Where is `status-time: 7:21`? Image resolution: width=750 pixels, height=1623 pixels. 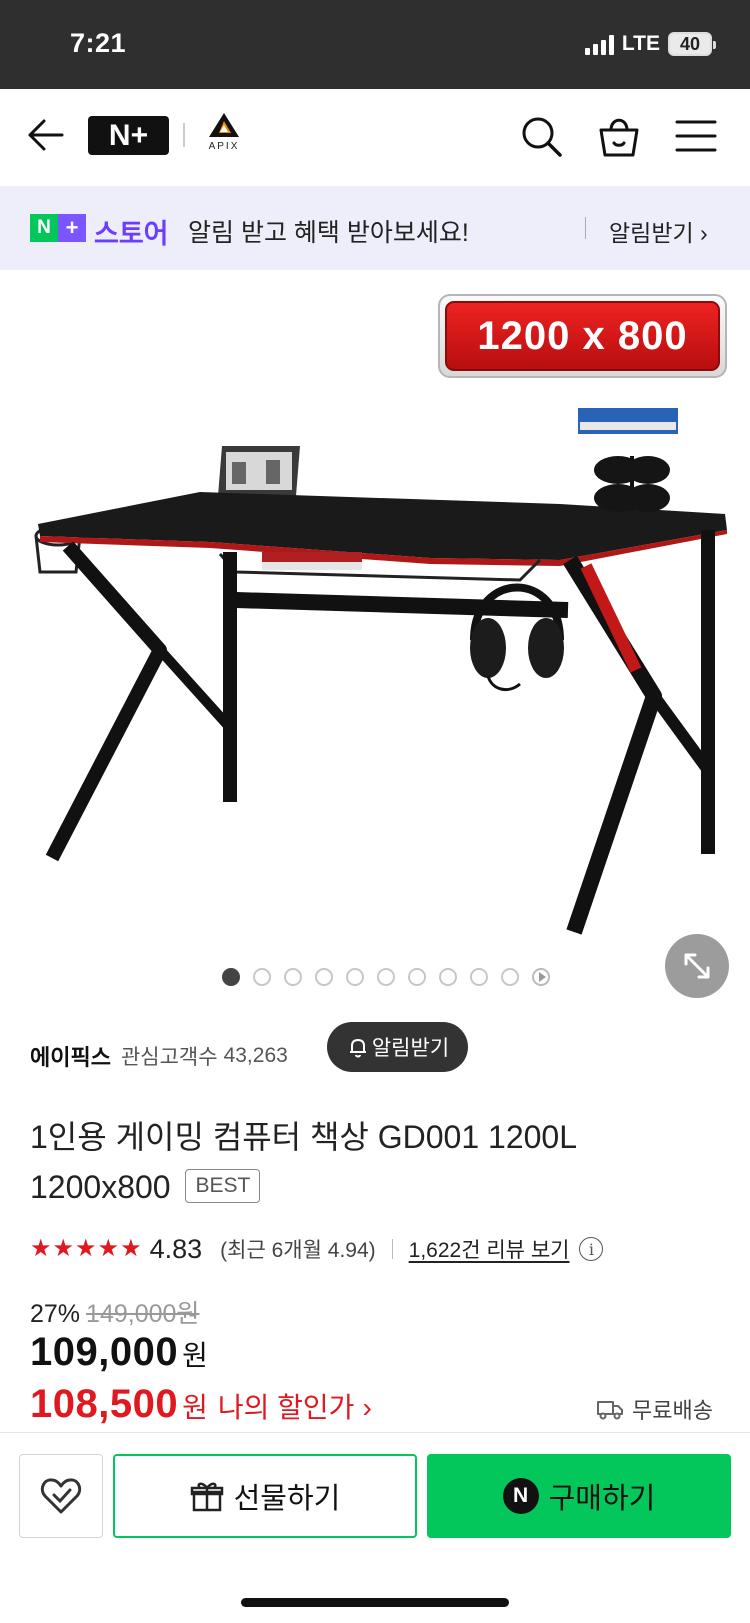 status-time: 7:21 is located at coordinates (98, 43).